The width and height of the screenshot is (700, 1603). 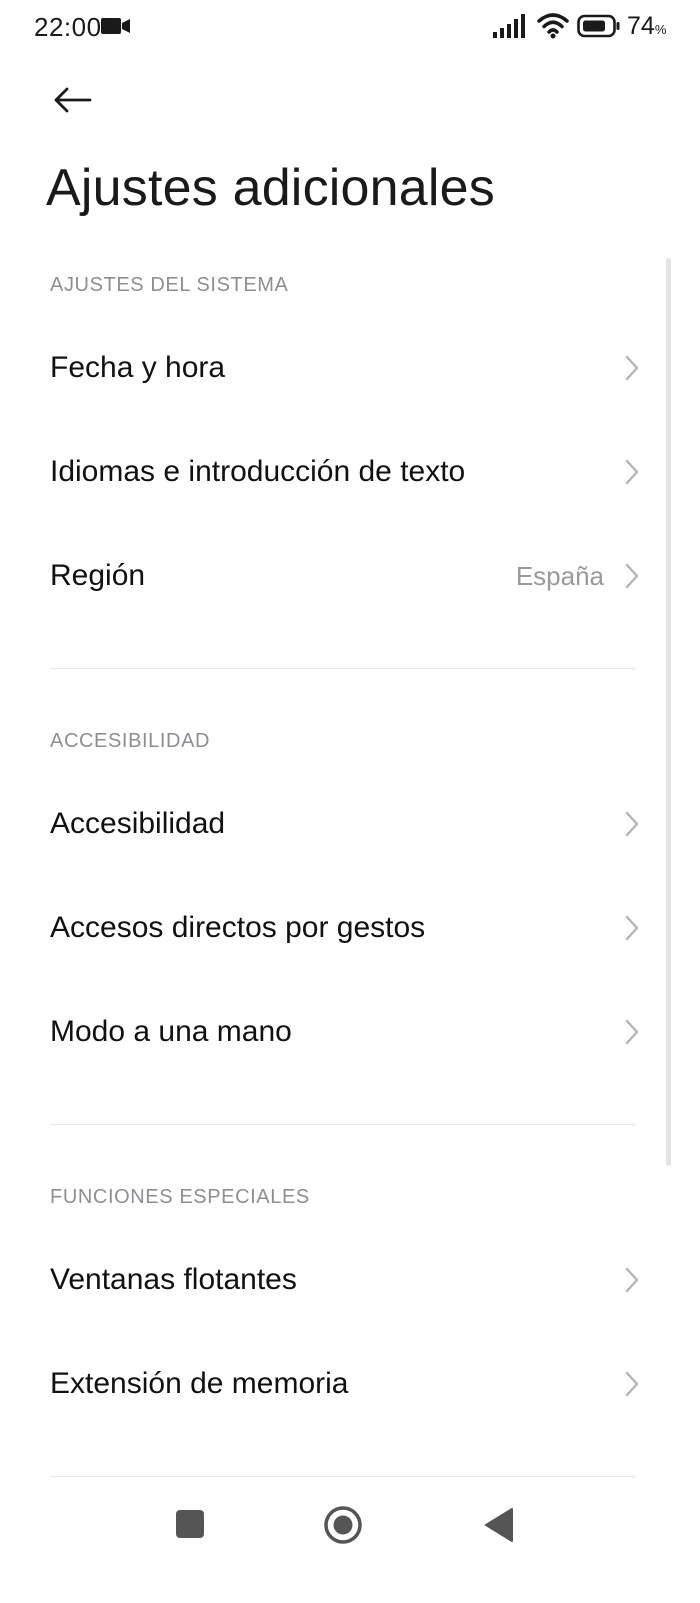 I want to click on row-label: Accesos directos por gestos, so click(x=238, y=927).